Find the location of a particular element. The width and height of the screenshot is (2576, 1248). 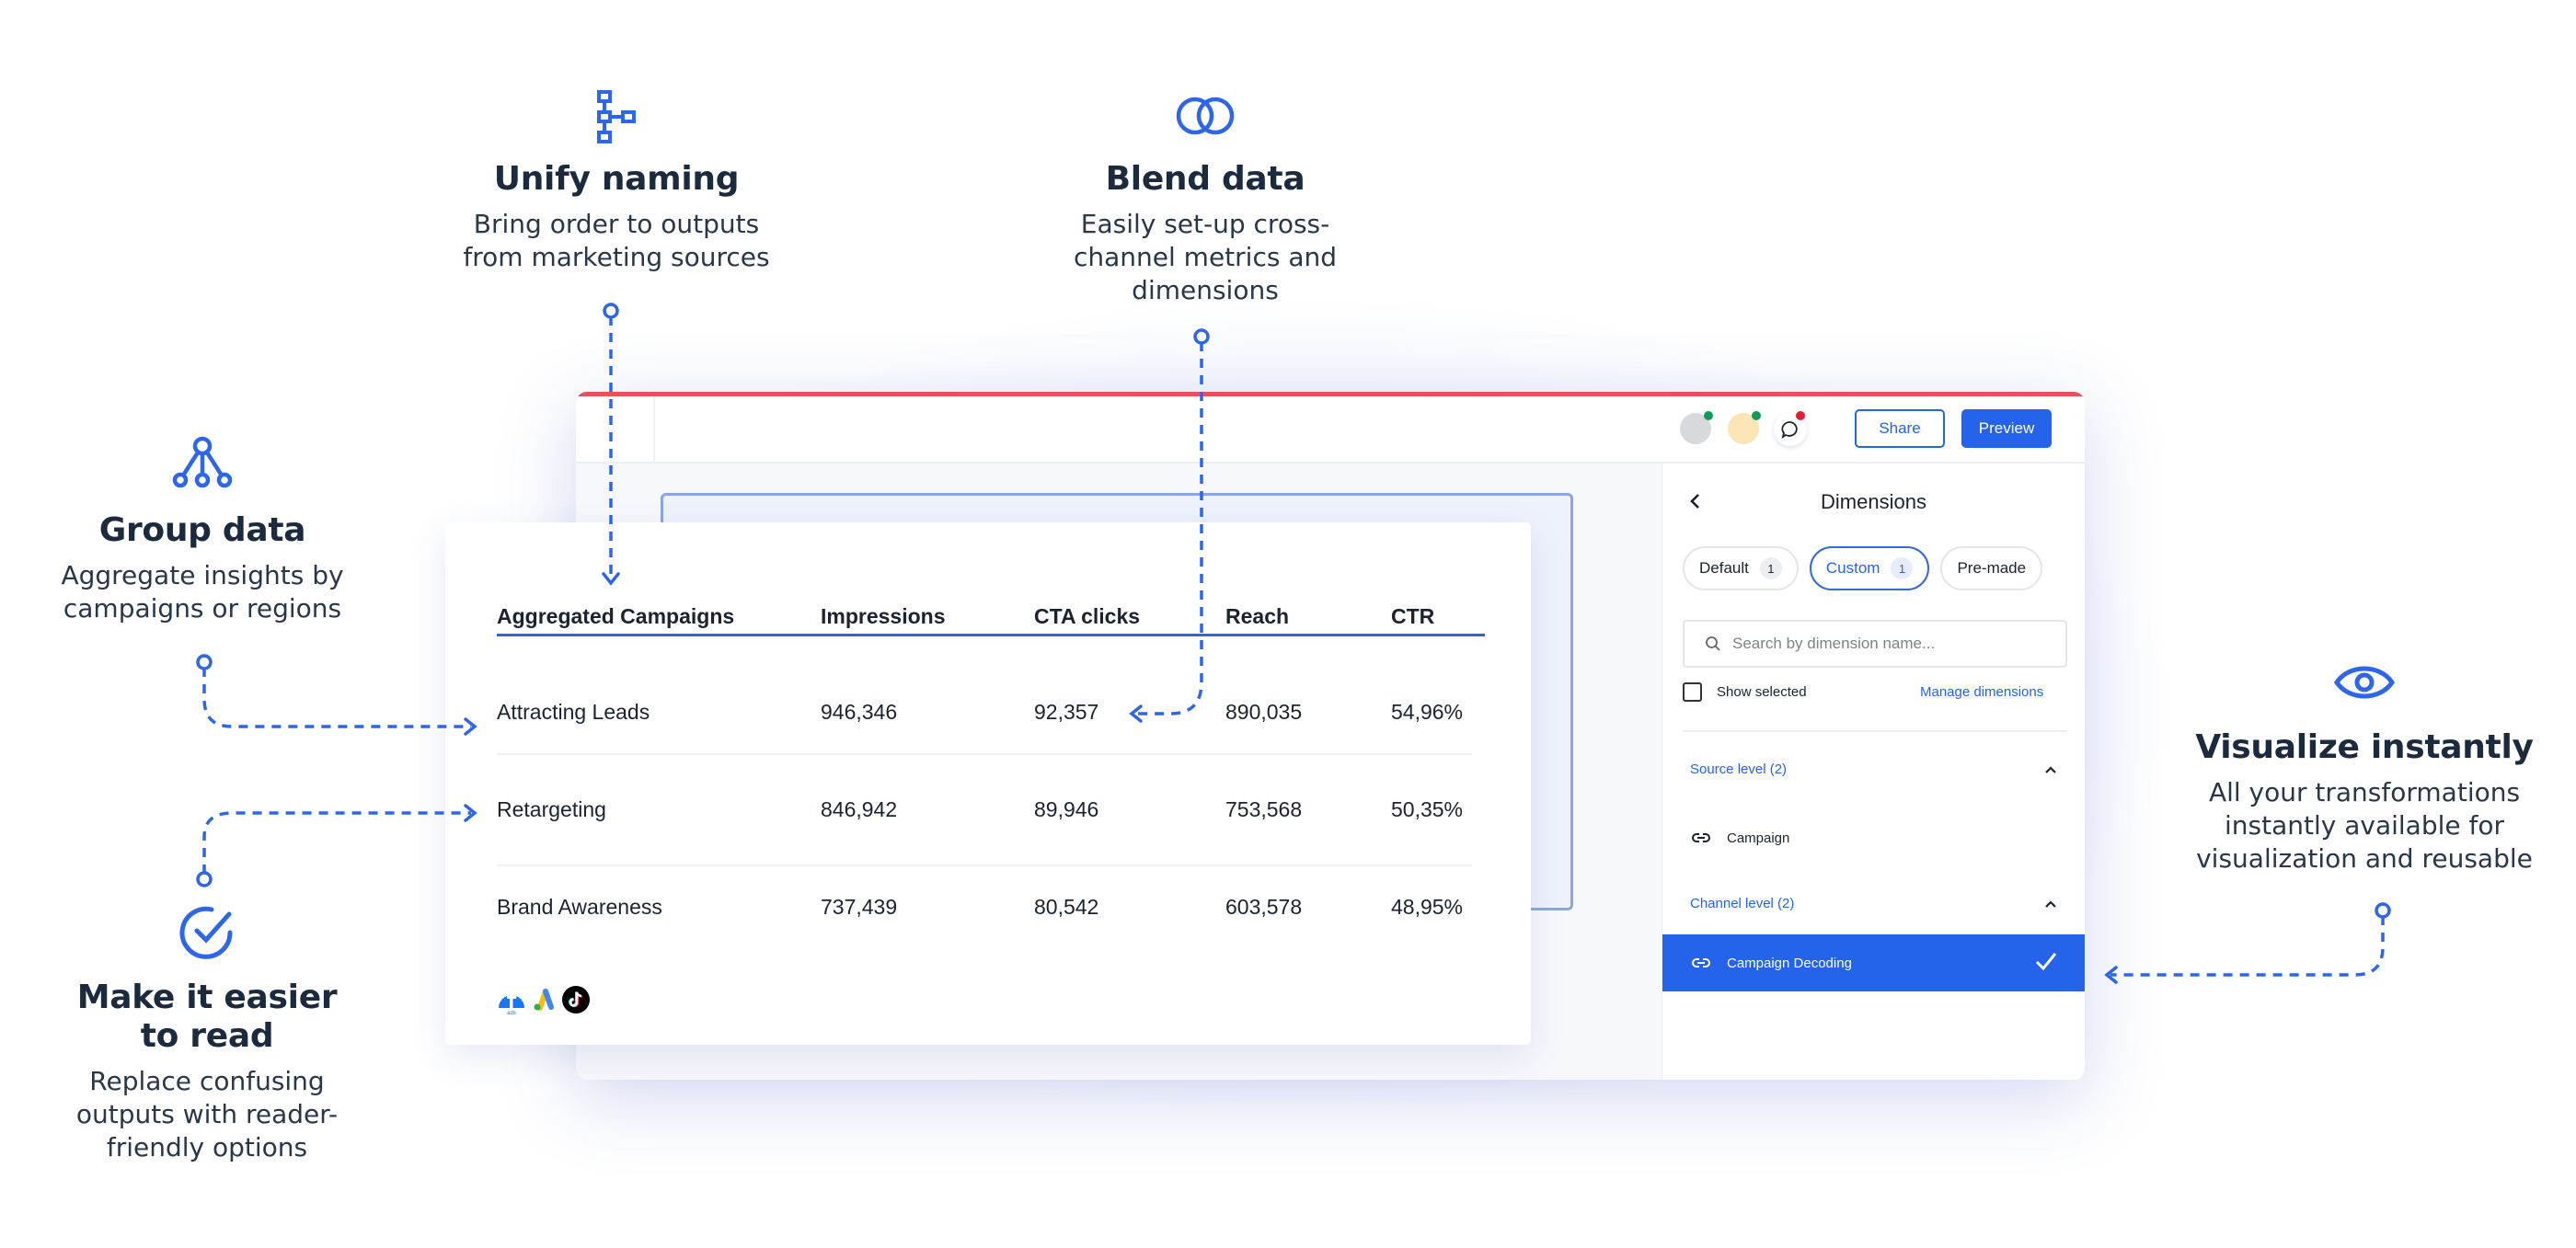

column-header: CTR is located at coordinates (1428, 616).